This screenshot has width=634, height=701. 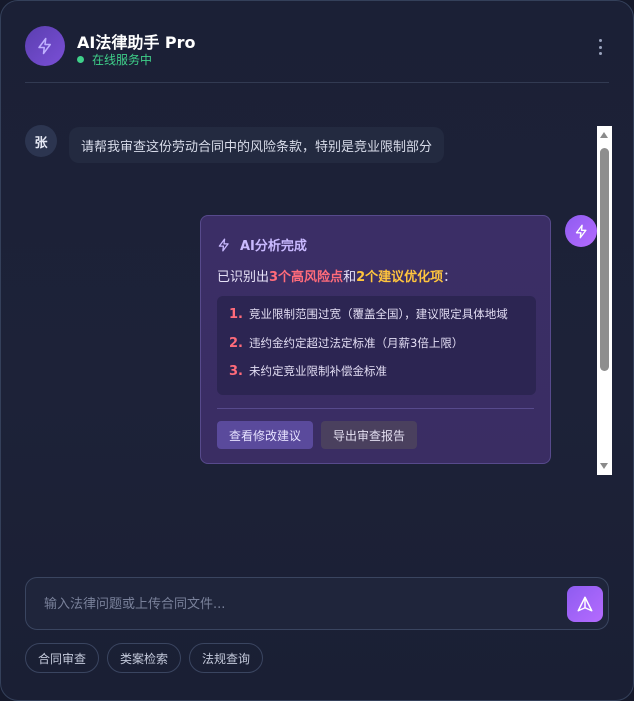 What do you see at coordinates (604, 466) in the screenshot?
I see `scroll-down-icon` at bounding box center [604, 466].